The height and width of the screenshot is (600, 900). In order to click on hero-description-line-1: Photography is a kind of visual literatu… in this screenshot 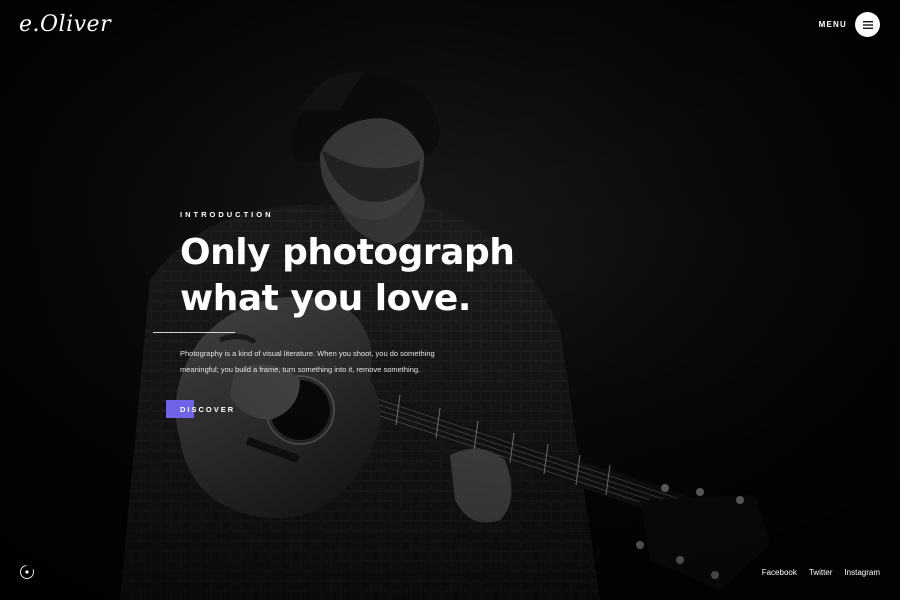, I will do `click(307, 353)`.